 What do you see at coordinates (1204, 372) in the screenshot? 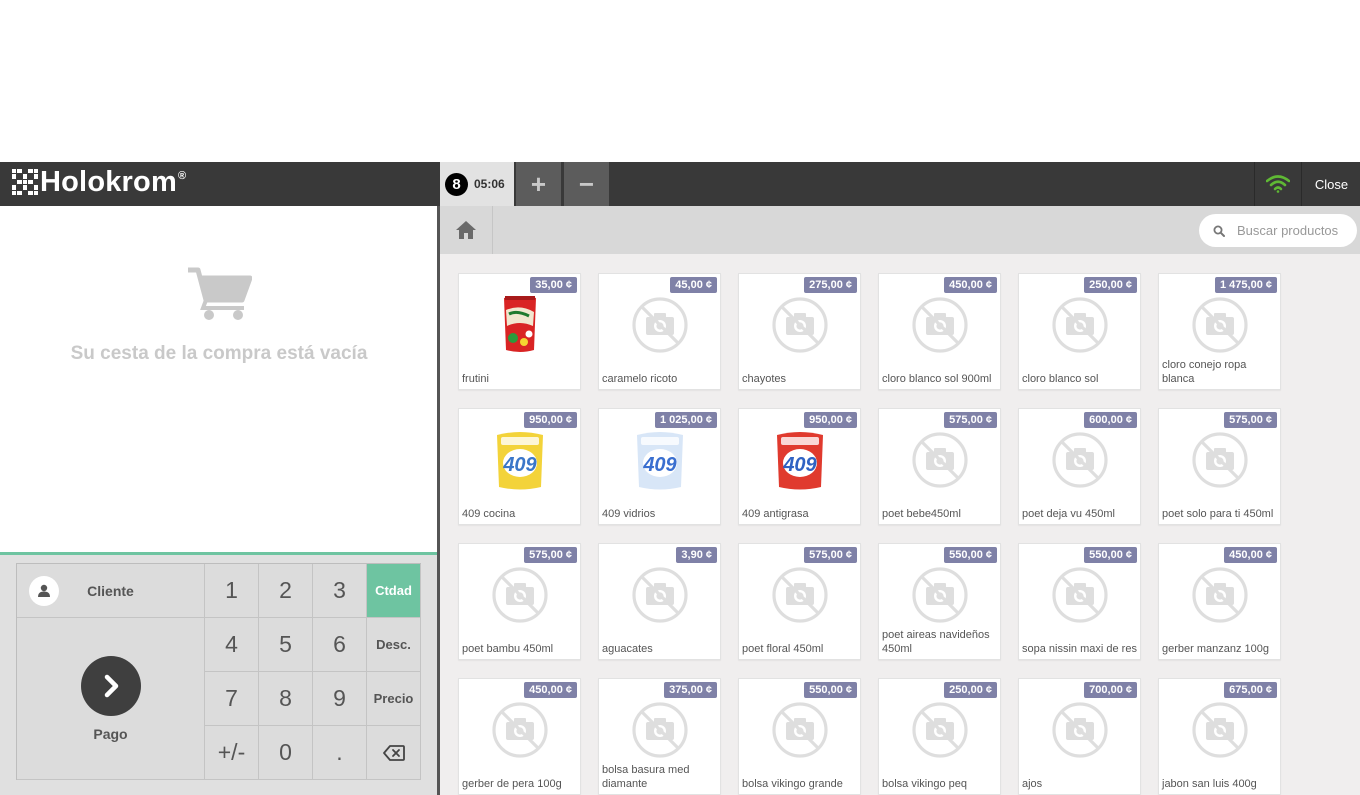
I see `product-name: cloro conejo ropa blanca` at bounding box center [1204, 372].